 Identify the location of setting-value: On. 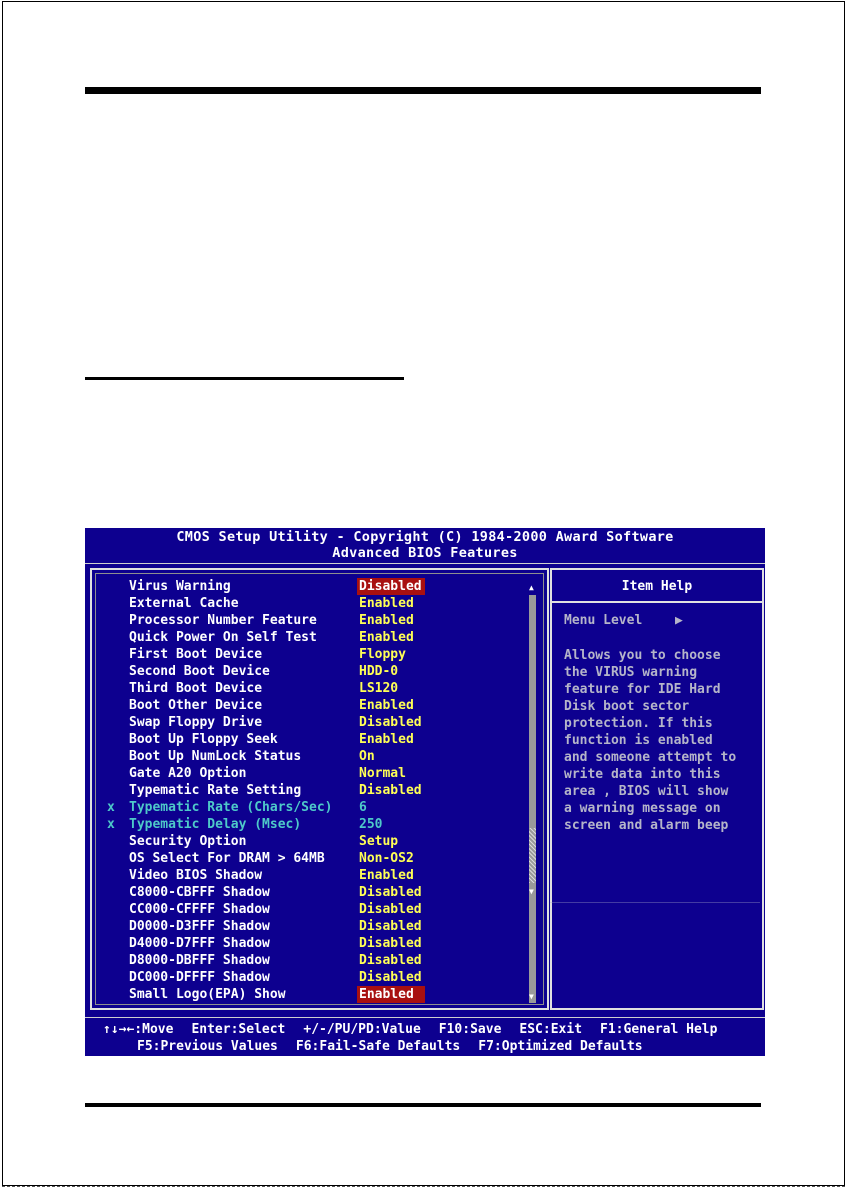
(367, 756).